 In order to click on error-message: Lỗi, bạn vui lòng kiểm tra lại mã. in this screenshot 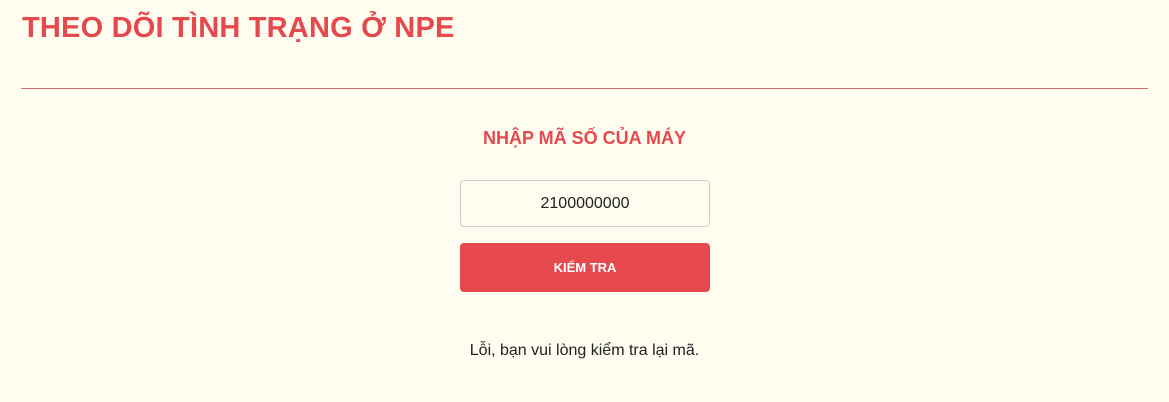, I will do `click(584, 350)`.